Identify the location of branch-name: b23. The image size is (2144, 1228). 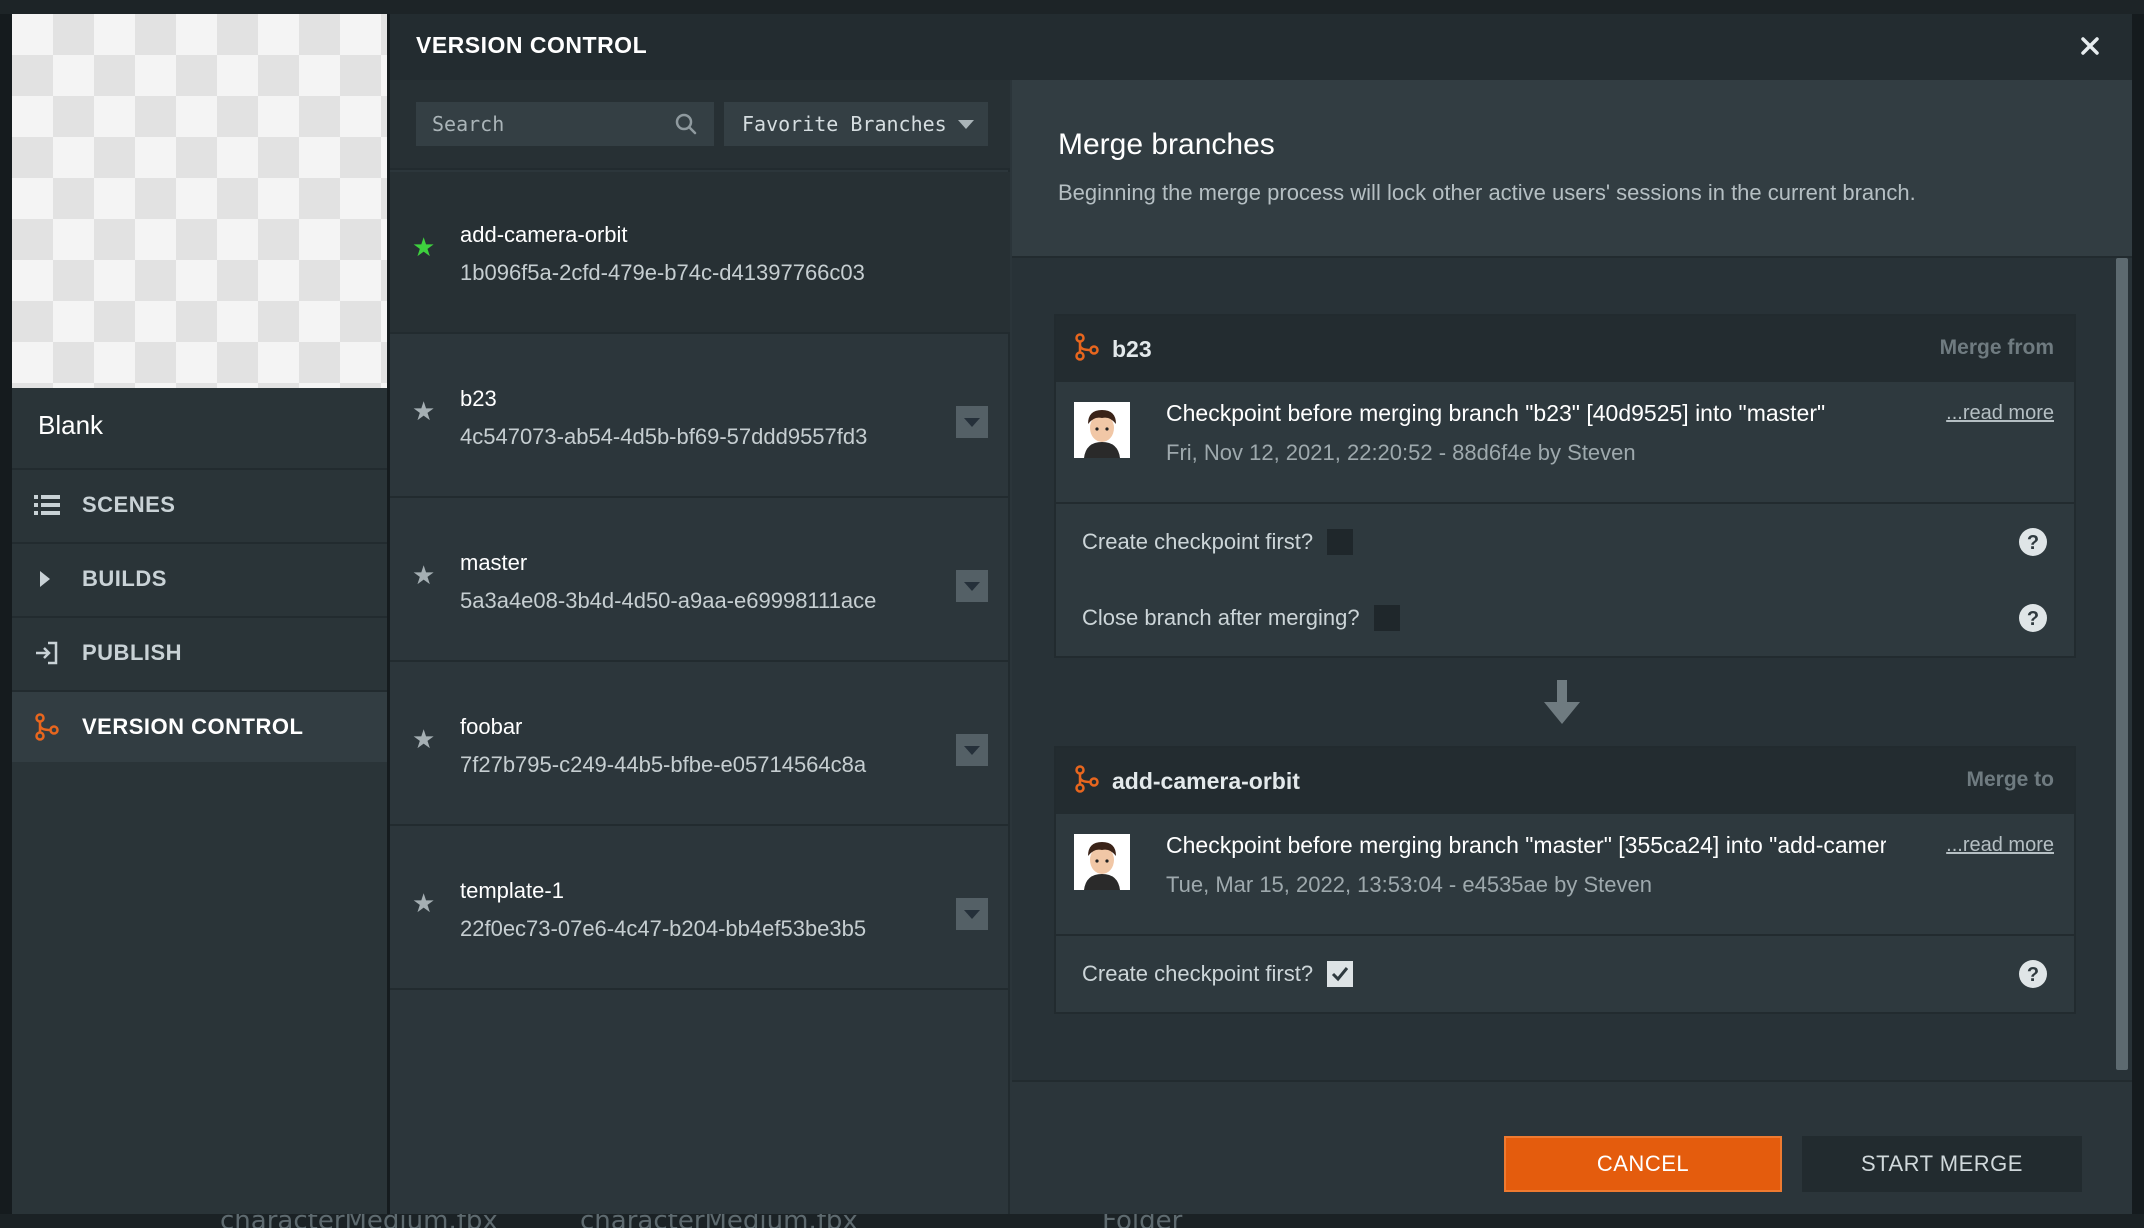
(478, 398).